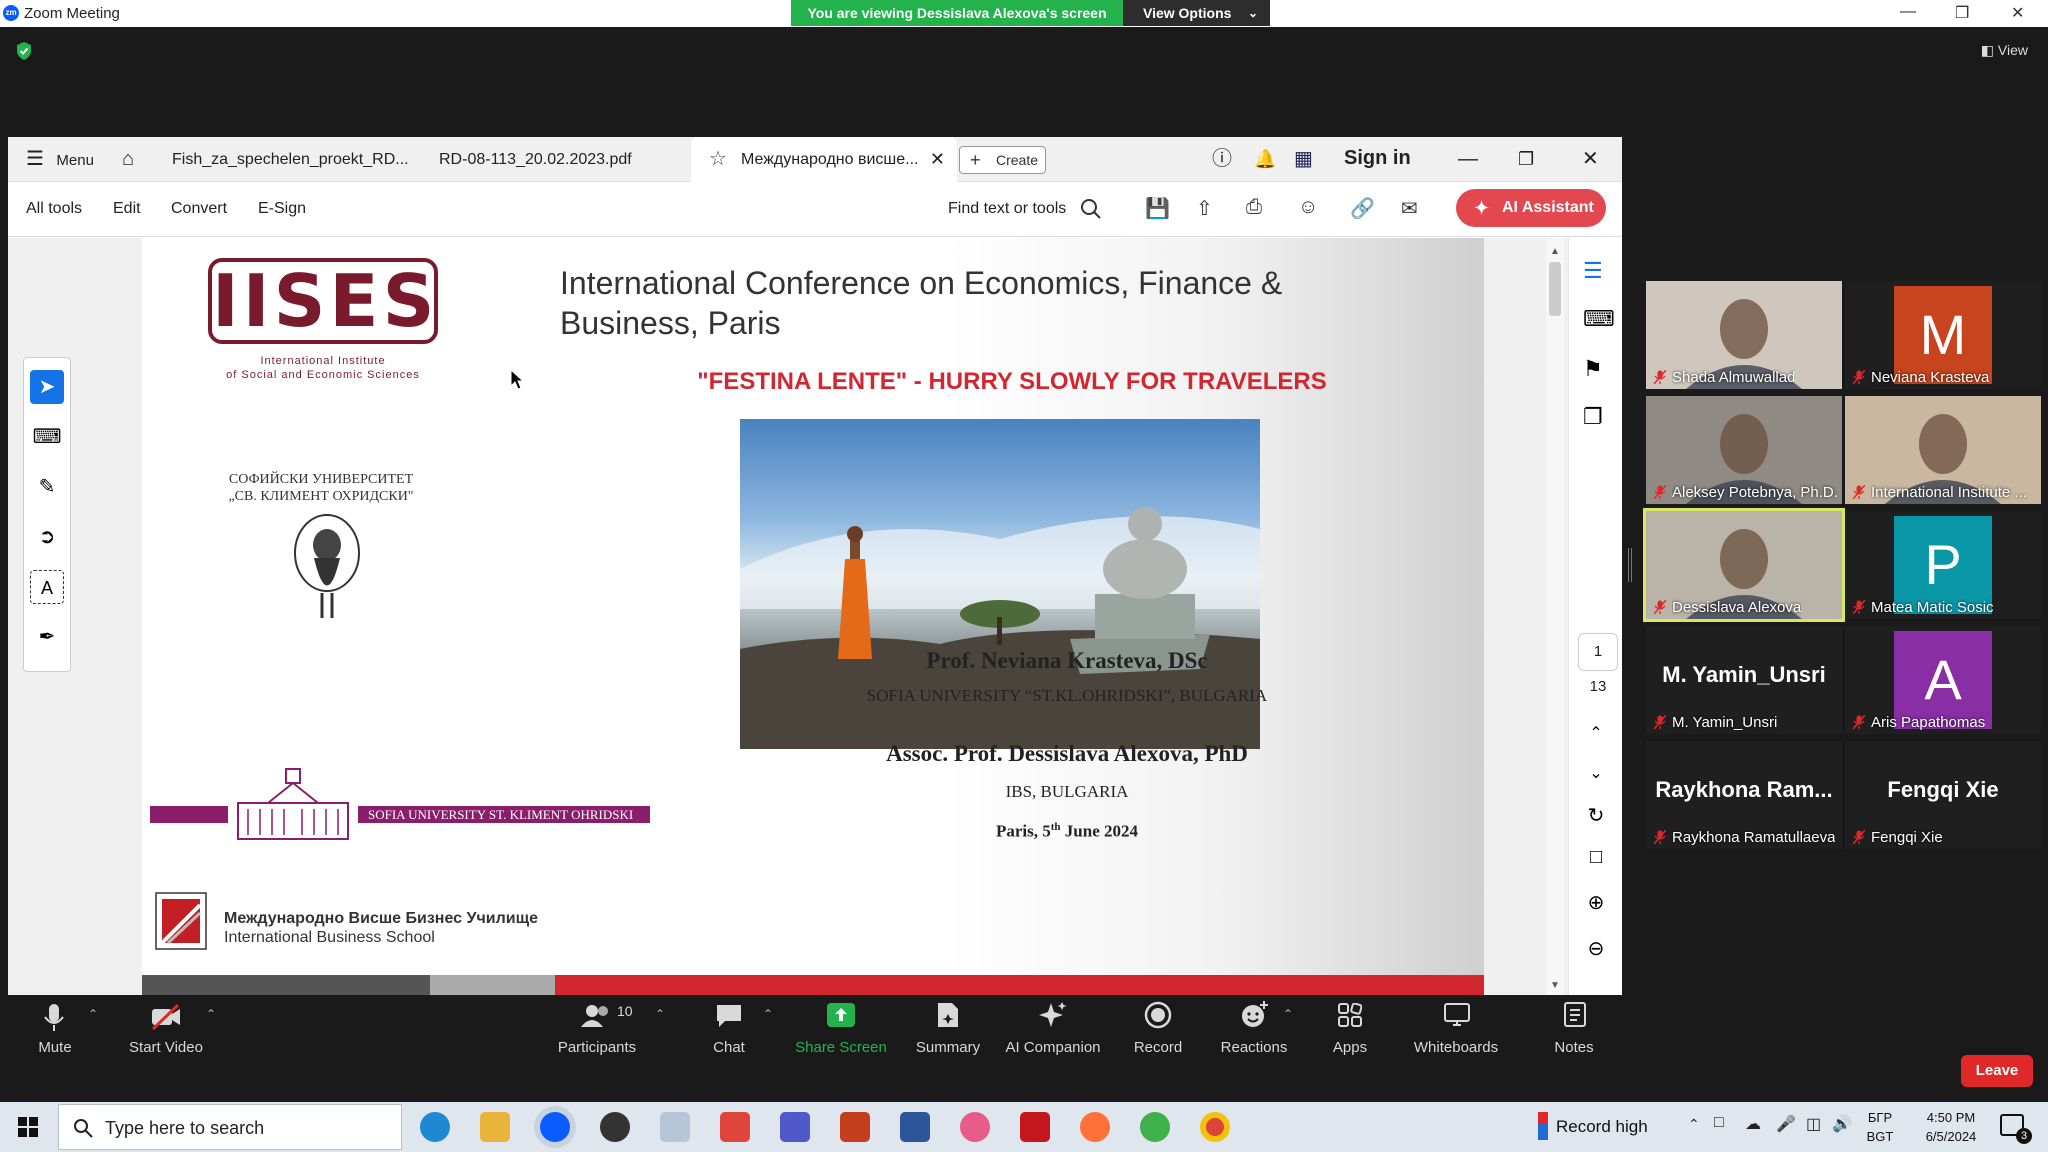 The width and height of the screenshot is (2048, 1152). Describe the element at coordinates (1962, 13) in the screenshot. I see `maximize-button: ❐` at that location.